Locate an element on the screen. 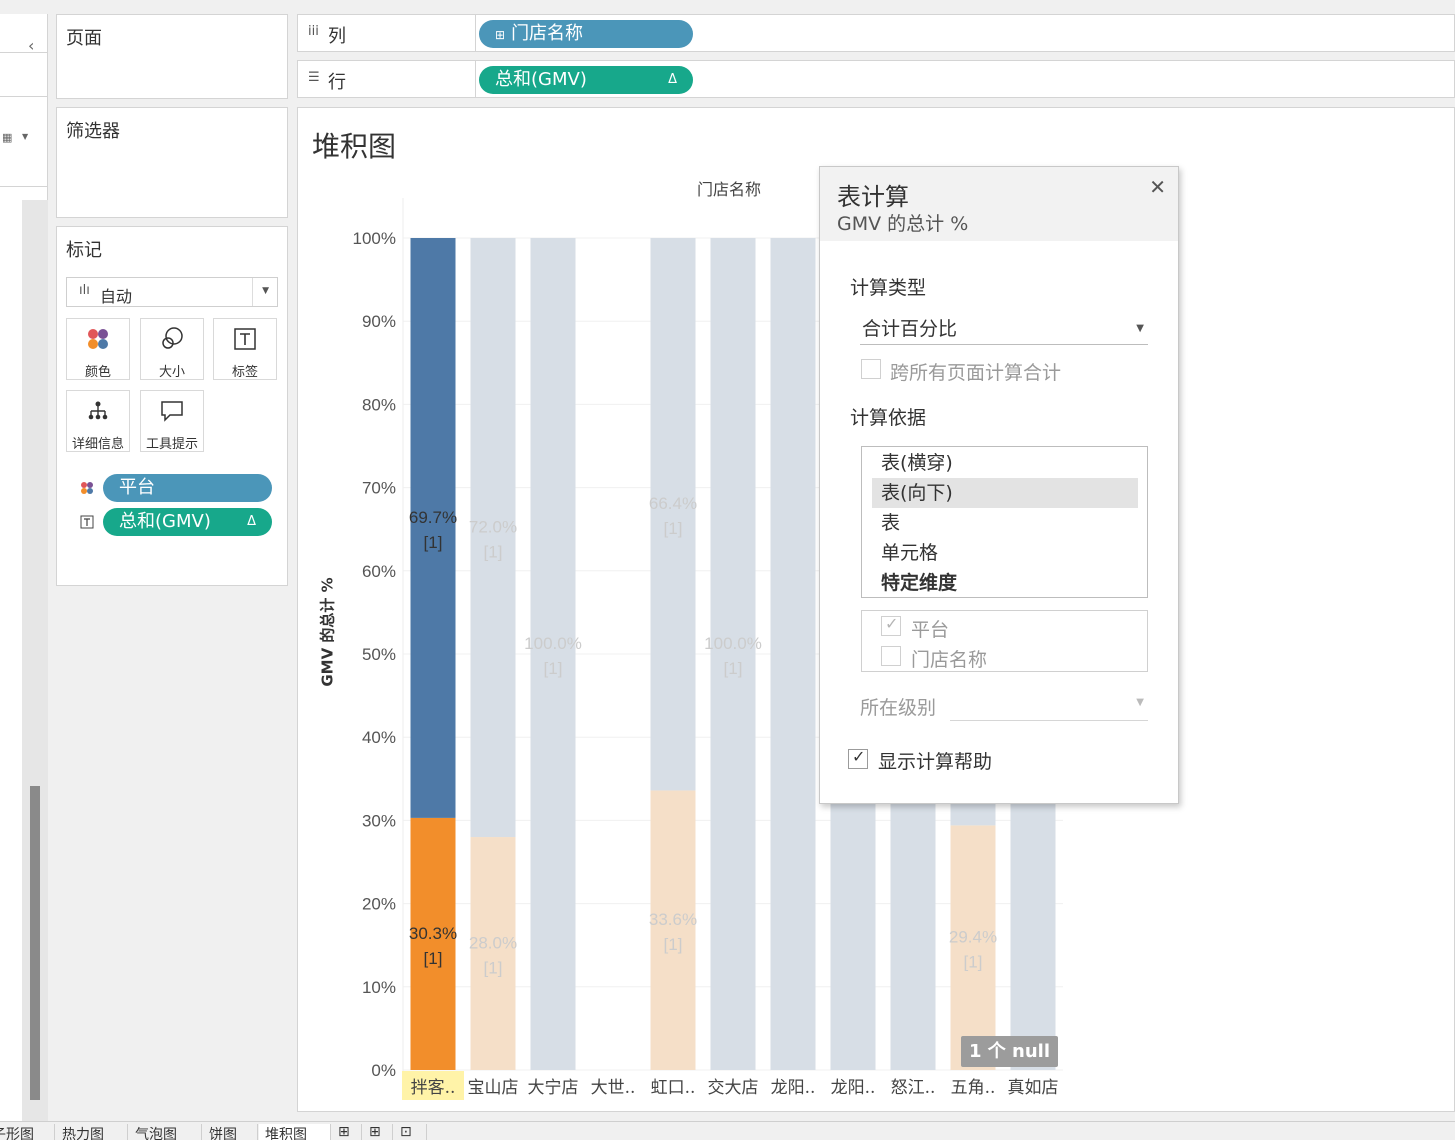 The width and height of the screenshot is (1455, 1140). y-tick-label: 0% is located at coordinates (383, 1070).